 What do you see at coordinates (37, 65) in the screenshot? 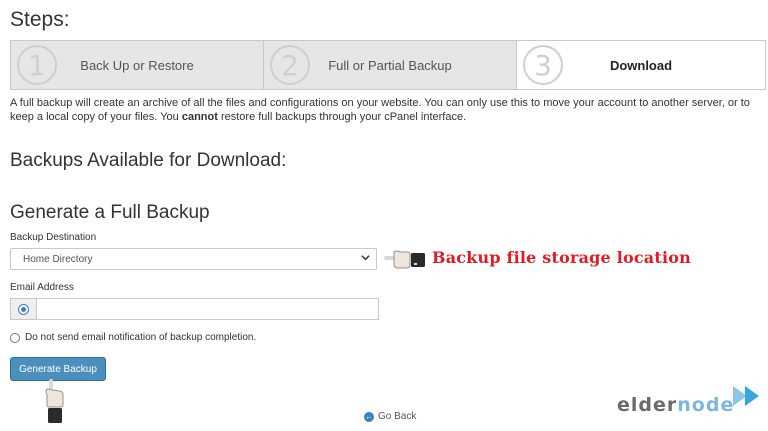
I see `step-number-1: 1` at bounding box center [37, 65].